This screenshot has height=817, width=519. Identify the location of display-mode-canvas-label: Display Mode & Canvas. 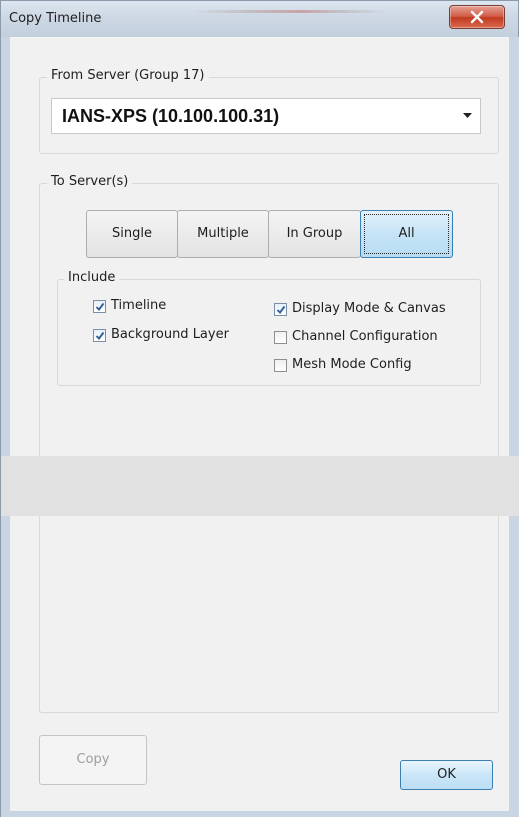
(369, 308).